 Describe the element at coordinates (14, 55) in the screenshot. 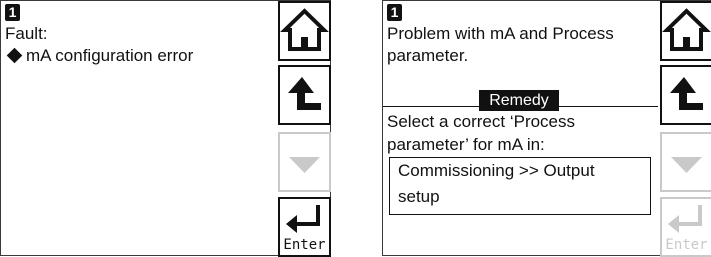

I see `diamond-icon` at that location.